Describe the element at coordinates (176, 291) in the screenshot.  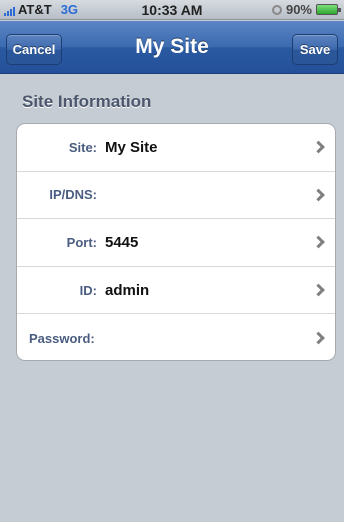
I see `row-id: ID: admin` at that location.